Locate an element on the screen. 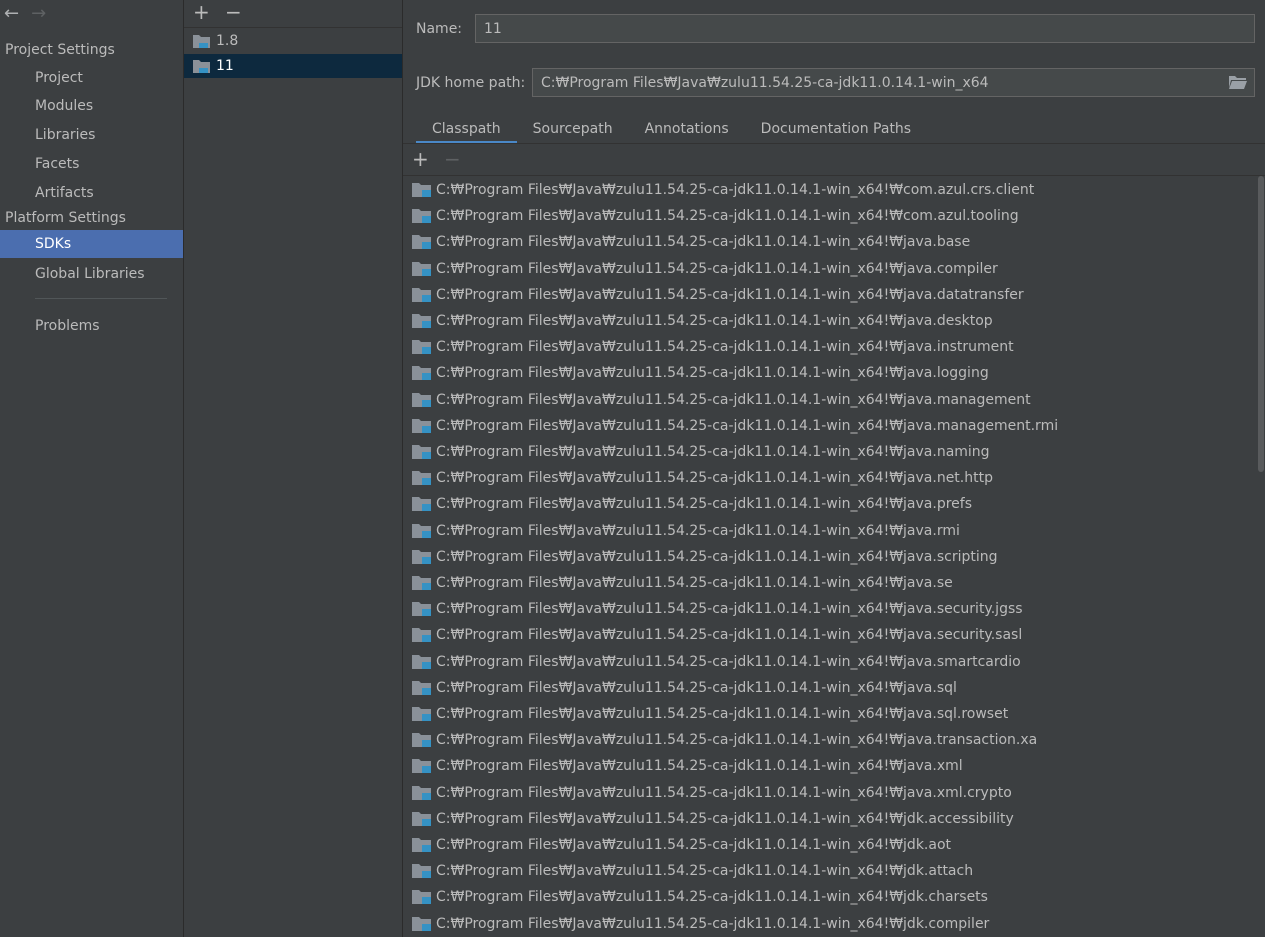 The width and height of the screenshot is (1265, 937). browse-folder-icon is located at coordinates (1238, 82).